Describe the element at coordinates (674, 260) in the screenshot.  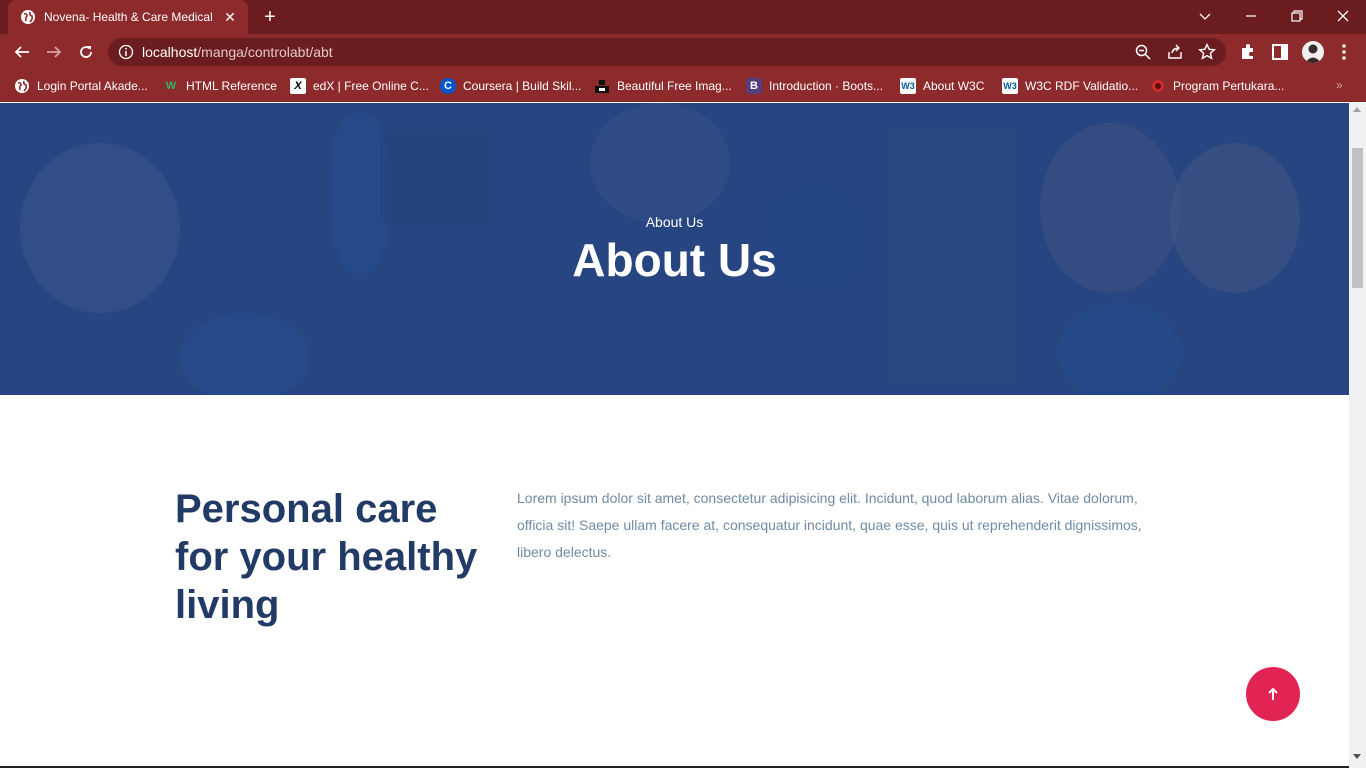
I see `page-title: About Us` at that location.